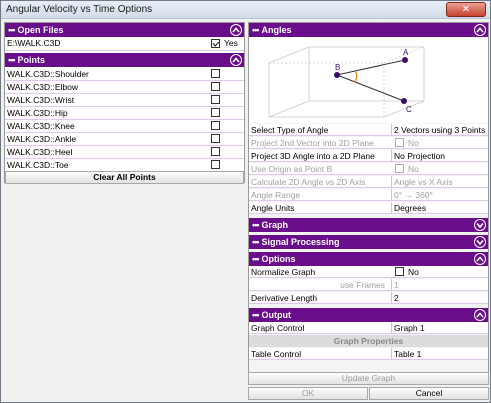  I want to click on open-file-name: E:\WALK.C3D, so click(34, 43).